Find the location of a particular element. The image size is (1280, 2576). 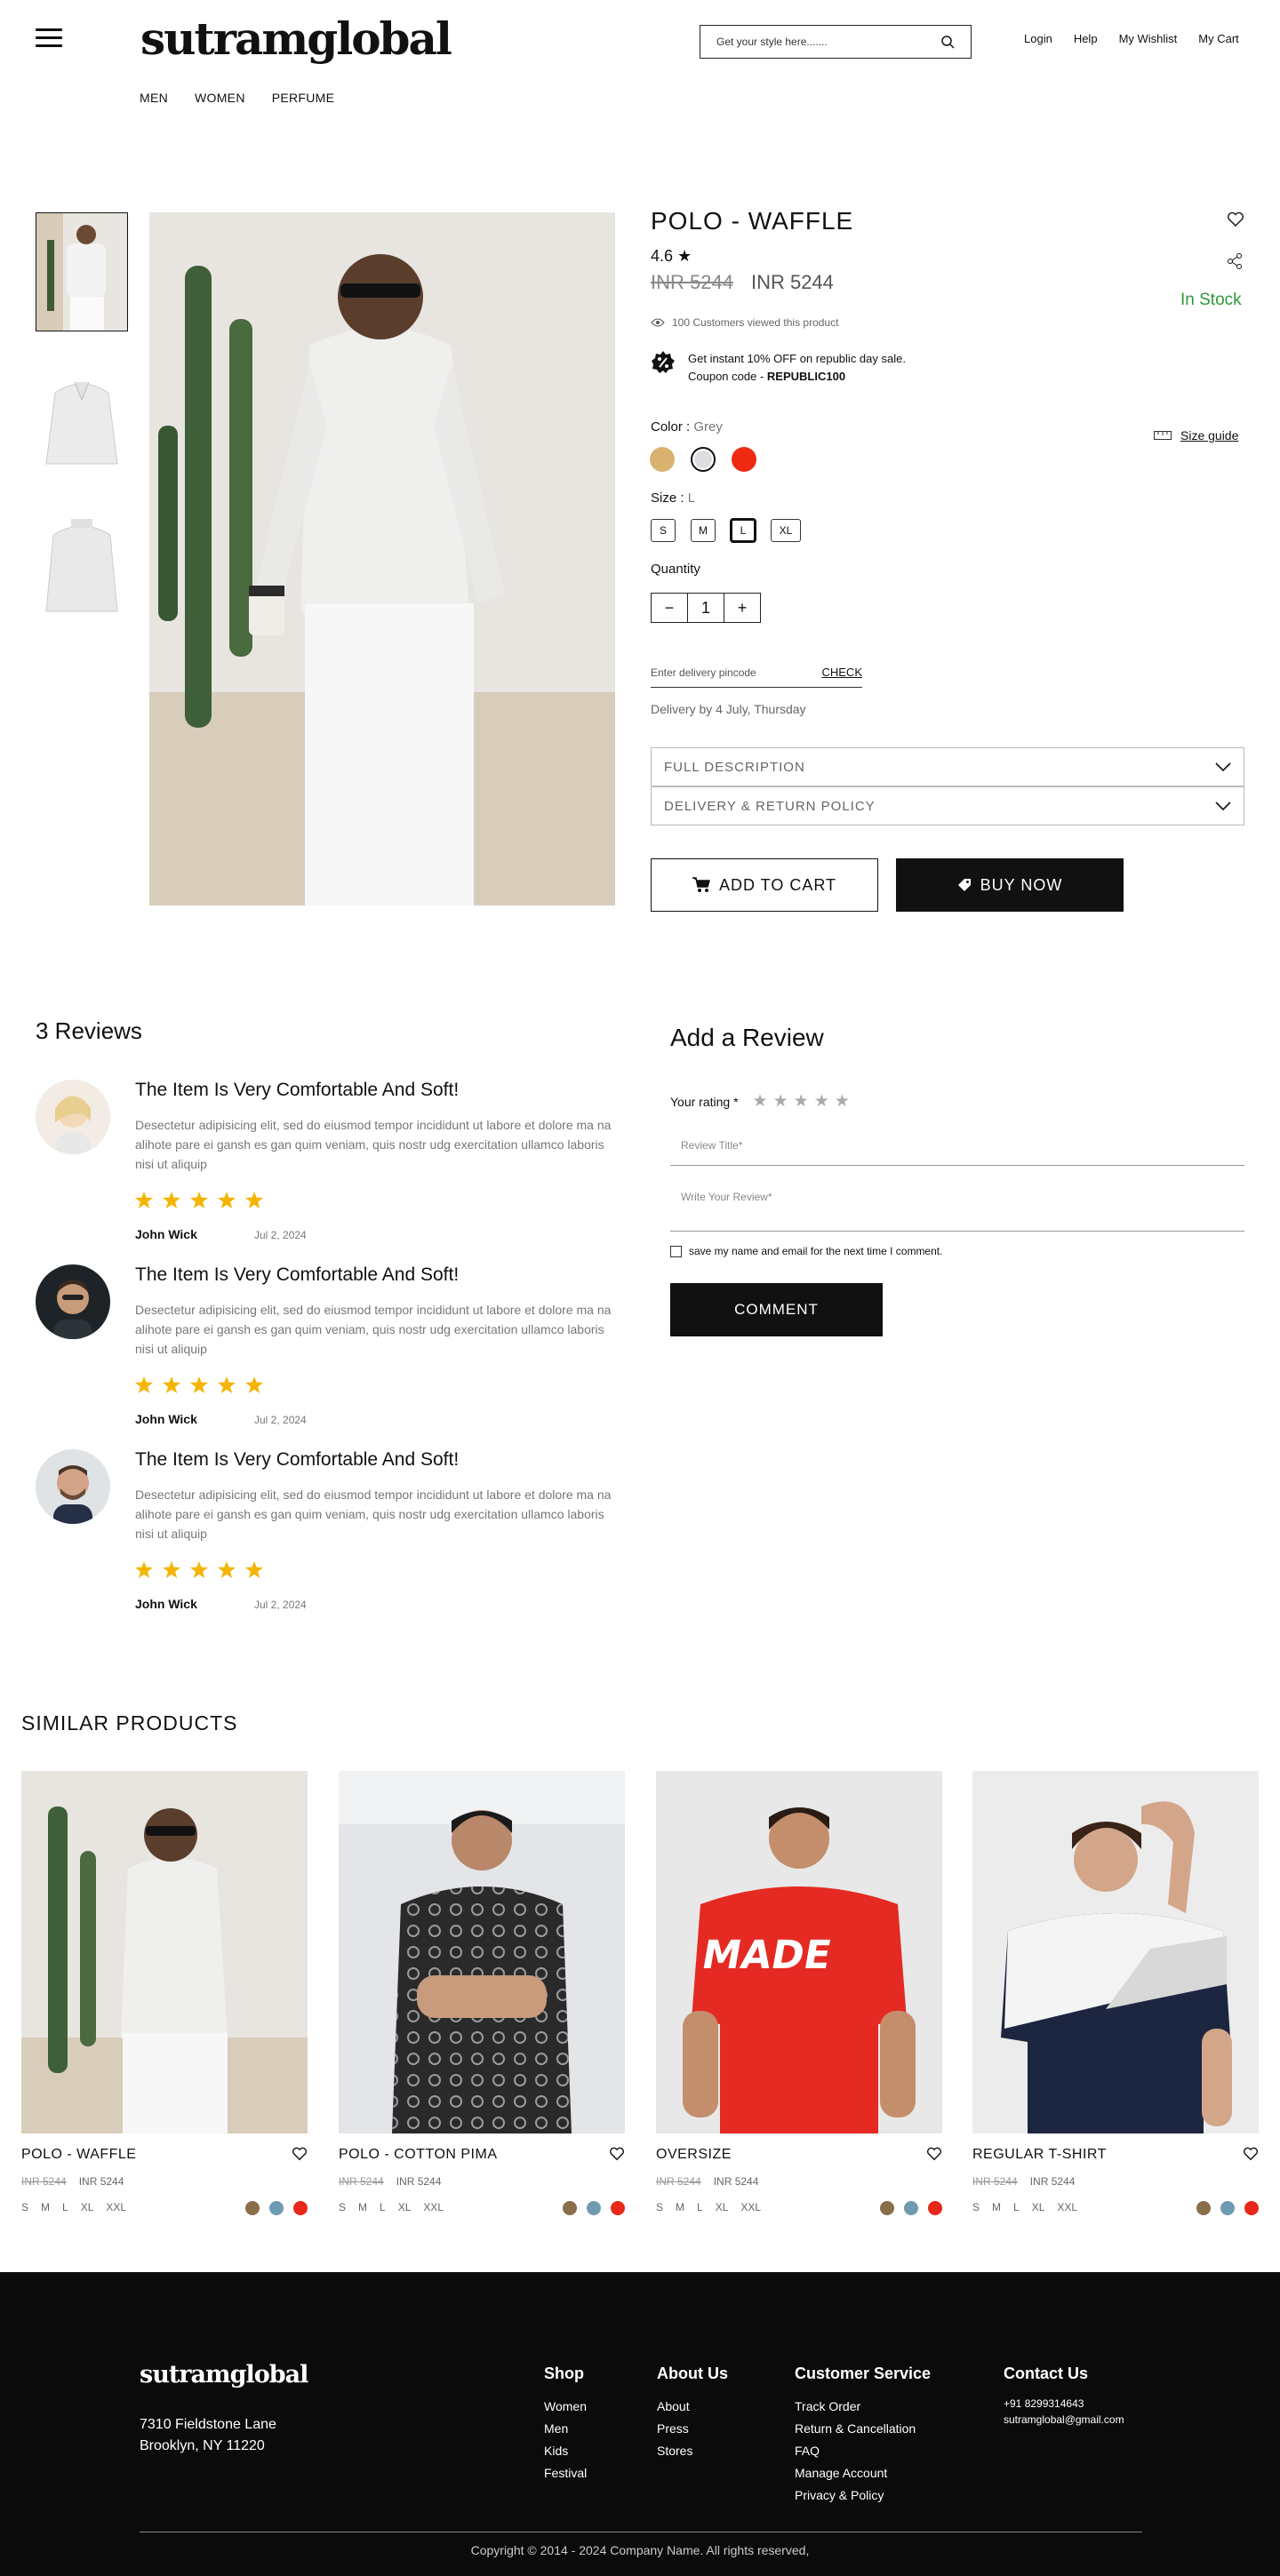

cart-link: My Cart is located at coordinates (1218, 38).